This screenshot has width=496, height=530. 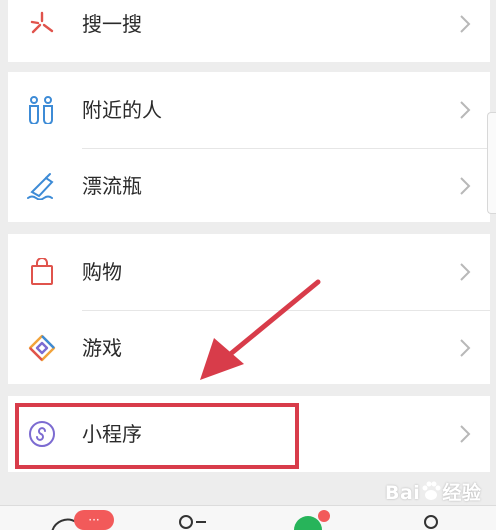 What do you see at coordinates (81, 520) in the screenshot?
I see `chats-tab-icon: ···` at bounding box center [81, 520].